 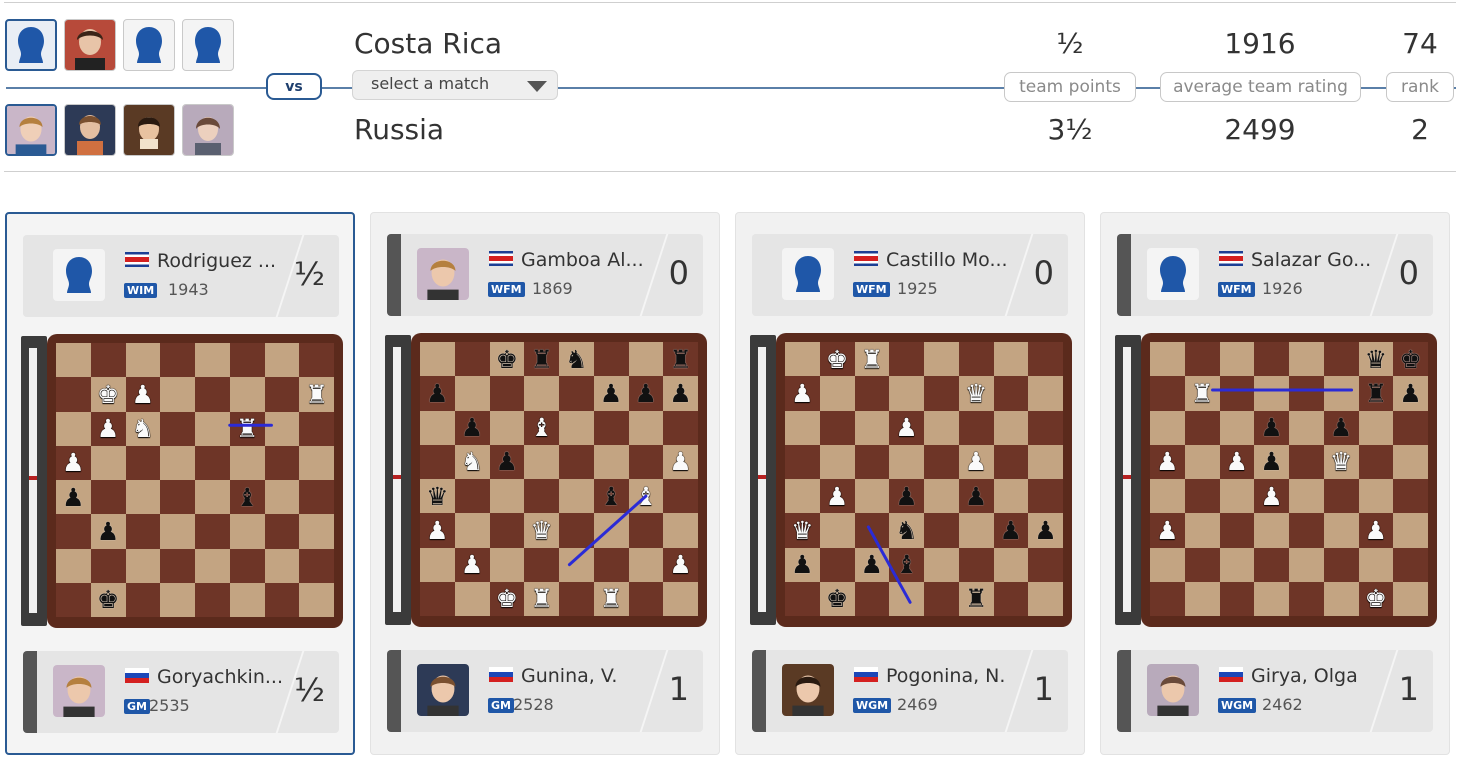 I want to click on team2-player3-avatar, so click(x=149, y=130).